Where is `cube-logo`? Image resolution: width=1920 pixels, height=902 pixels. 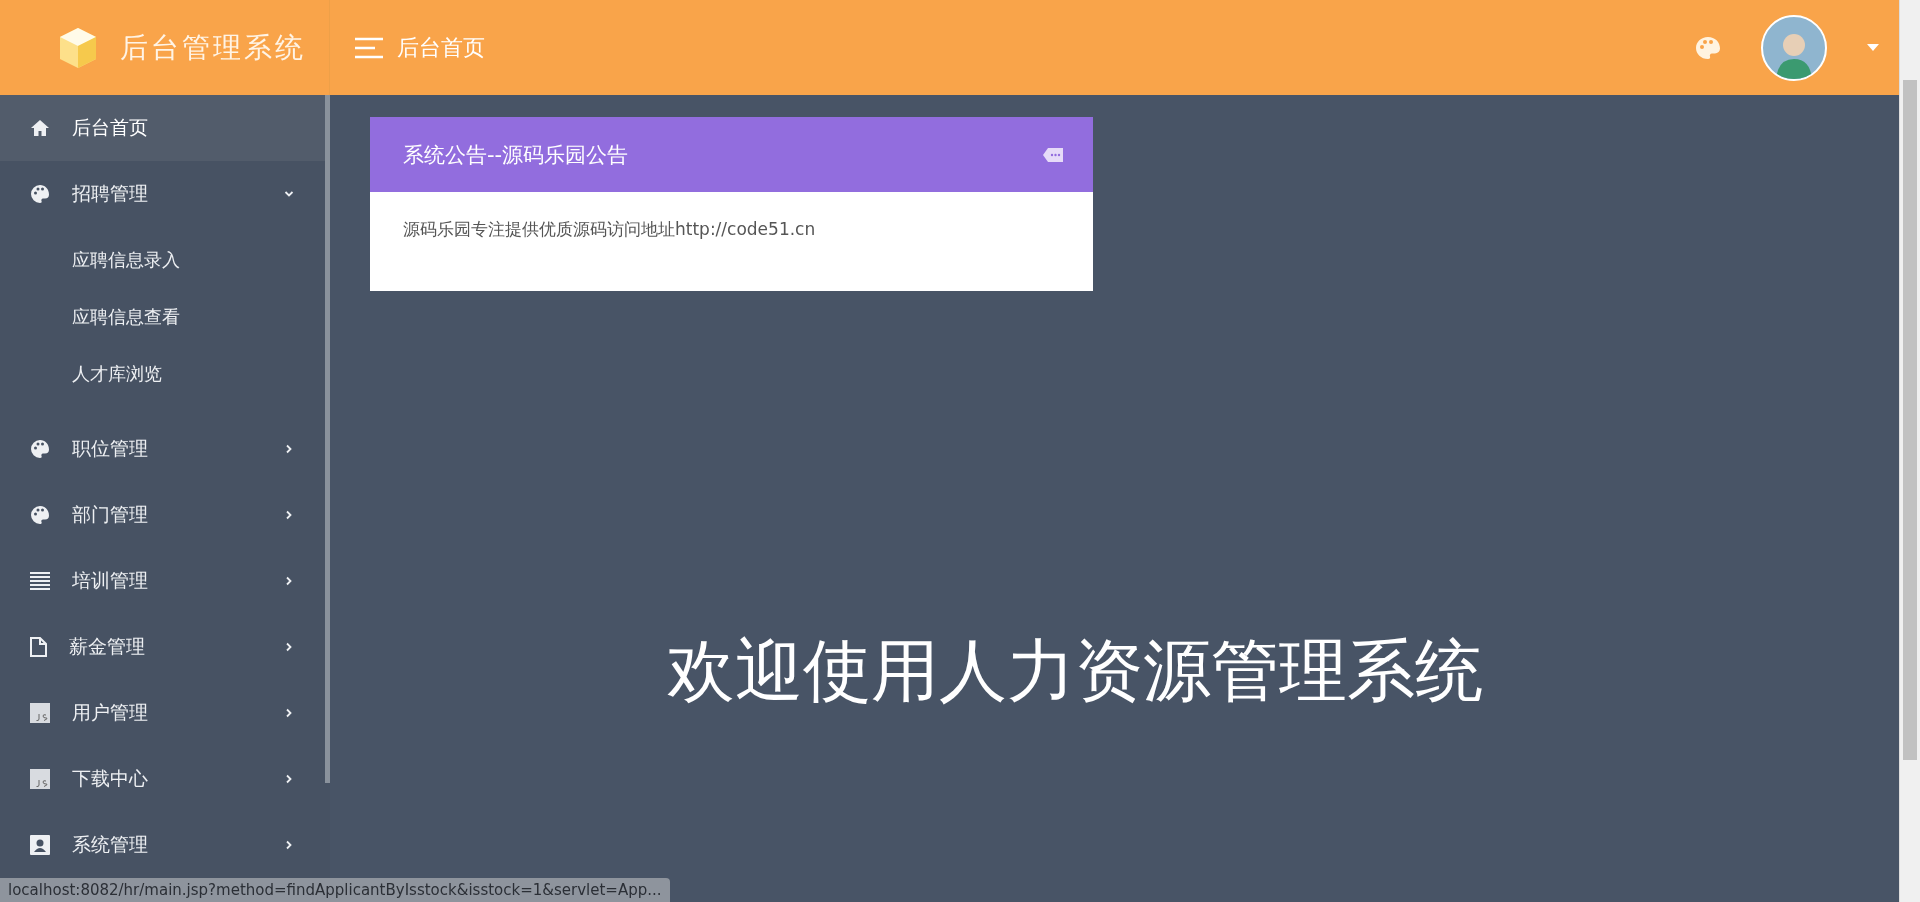 cube-logo is located at coordinates (78, 47).